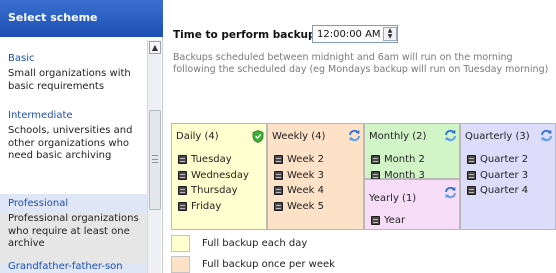 The width and height of the screenshot is (556, 273). I want to click on quarterly-item-label: Quarter 3, so click(504, 175).